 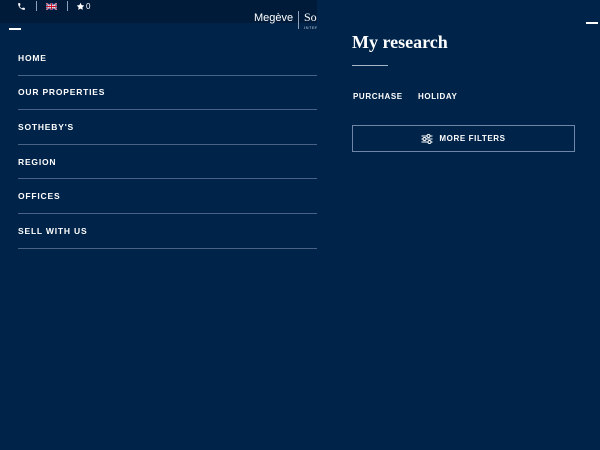 I want to click on brand-divider, so click(x=298, y=20).